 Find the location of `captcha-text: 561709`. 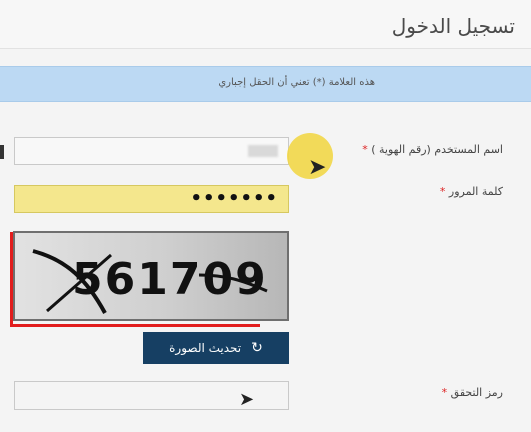

captcha-text: 561709 is located at coordinates (170, 279).